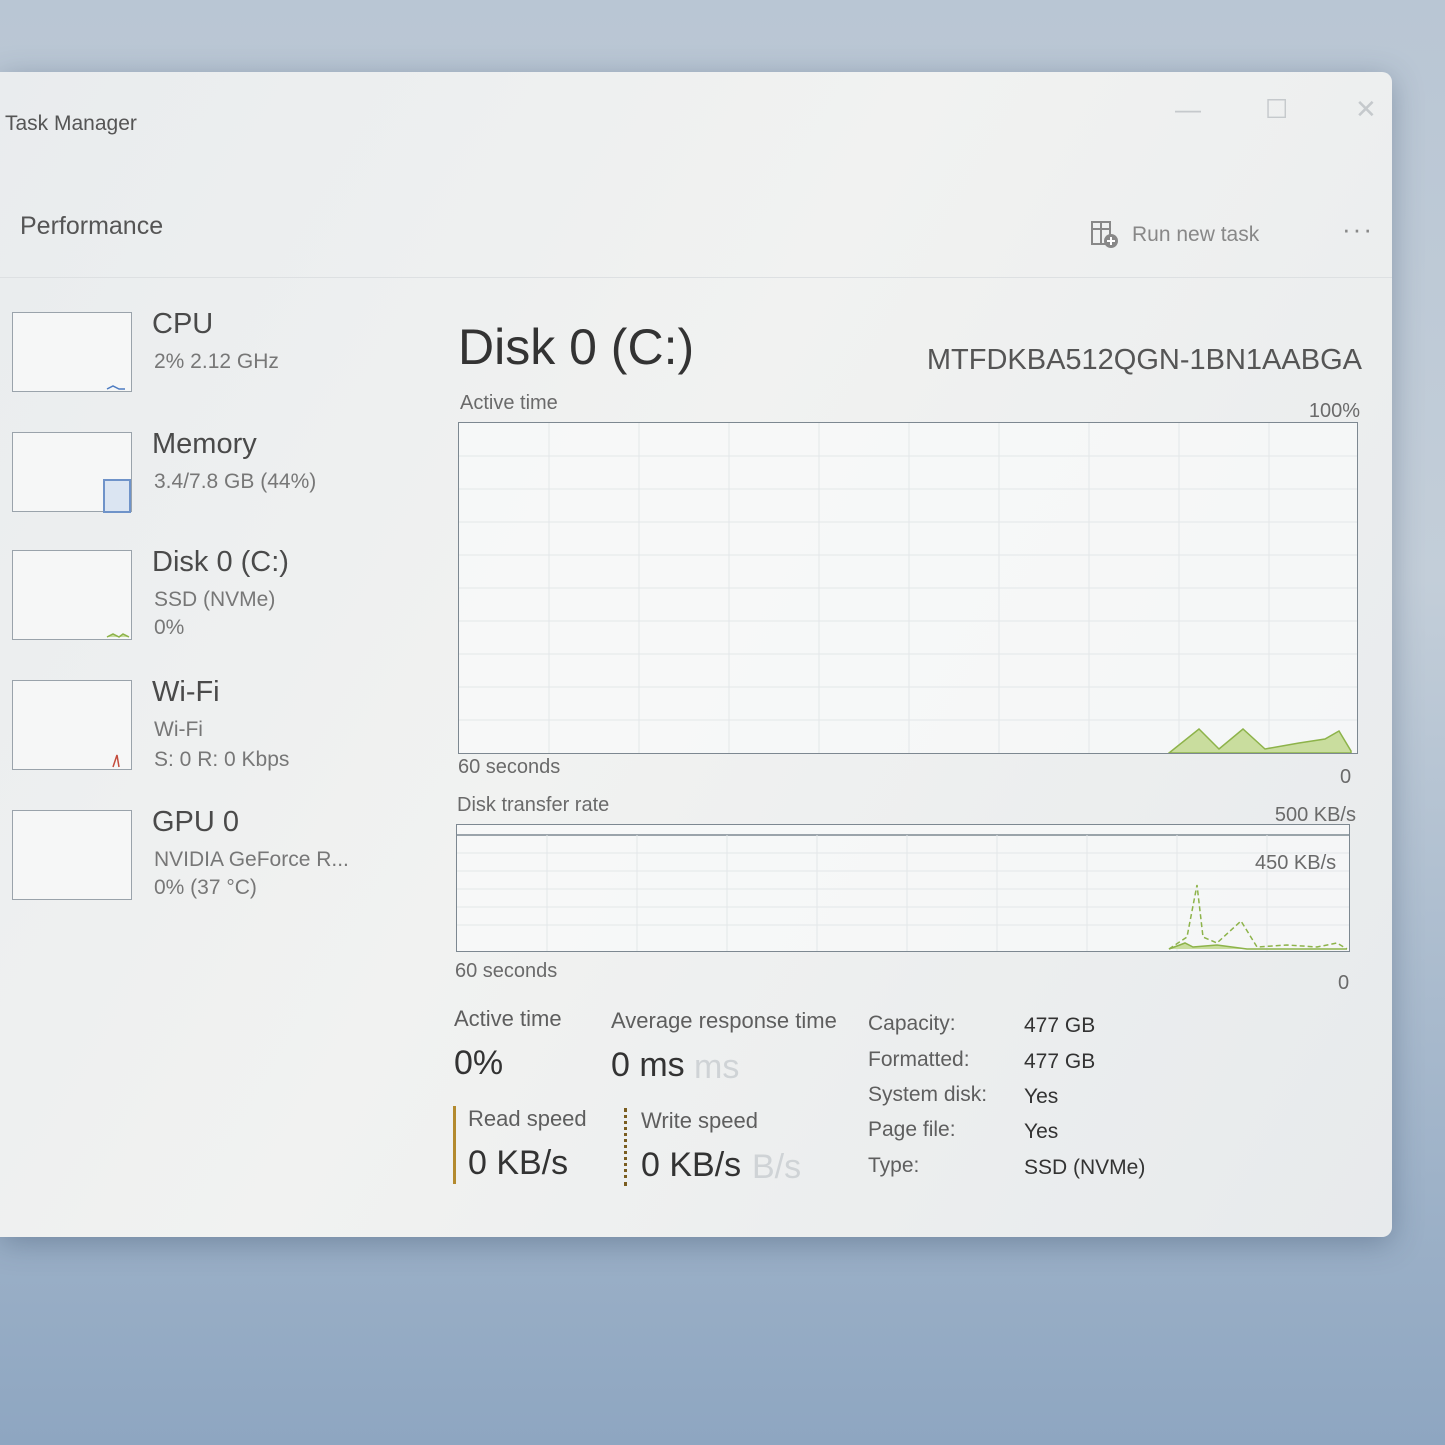 The width and height of the screenshot is (1445, 1445). I want to click on run-new-task-button: Run new task, so click(1174, 235).